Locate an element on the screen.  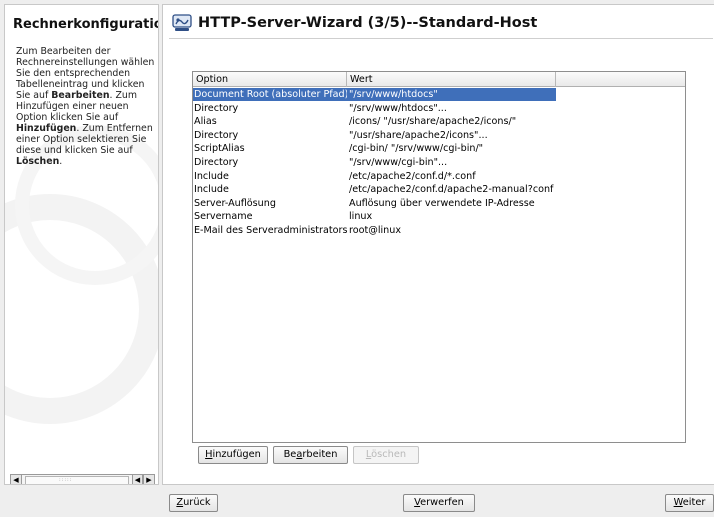
title-divider is located at coordinates (441, 38).